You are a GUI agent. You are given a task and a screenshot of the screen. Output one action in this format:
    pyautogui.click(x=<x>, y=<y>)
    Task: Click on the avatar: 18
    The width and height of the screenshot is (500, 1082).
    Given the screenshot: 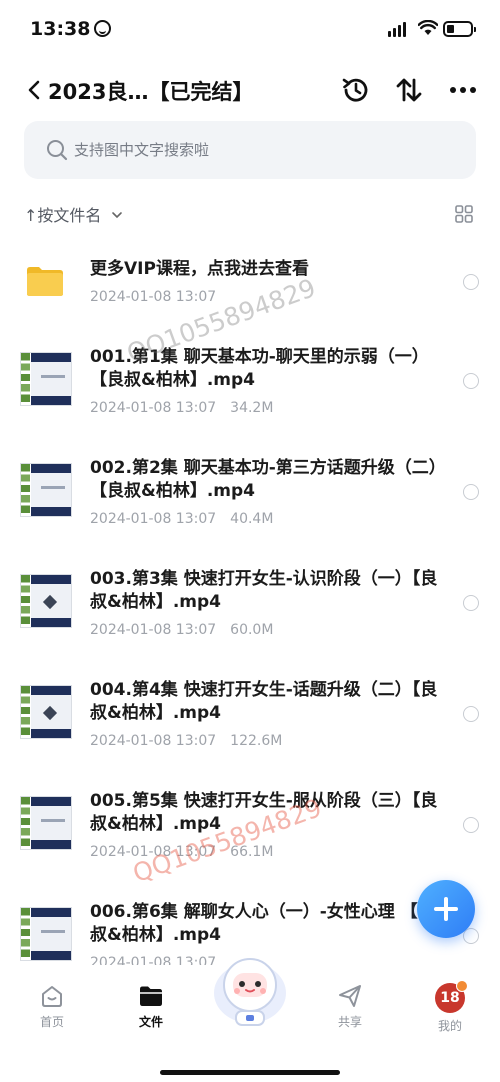 What is the action you would take?
    pyautogui.click(x=451, y=996)
    